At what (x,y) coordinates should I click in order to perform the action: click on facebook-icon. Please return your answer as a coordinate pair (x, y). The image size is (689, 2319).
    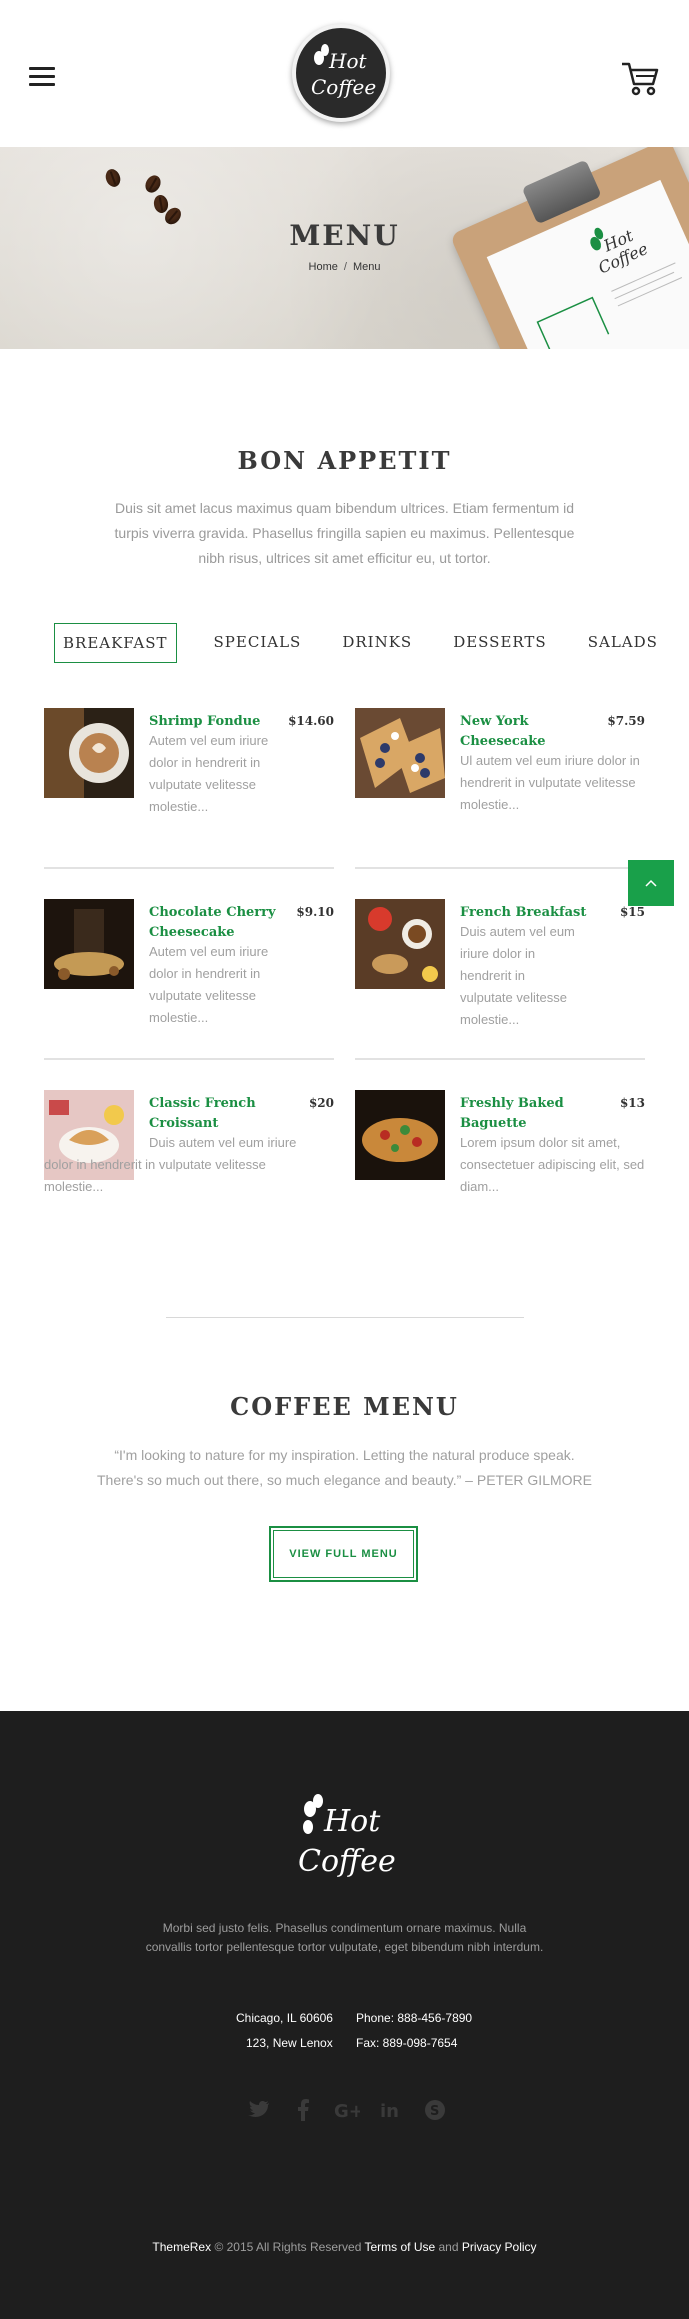
    Looking at the image, I should click on (303, 2110).